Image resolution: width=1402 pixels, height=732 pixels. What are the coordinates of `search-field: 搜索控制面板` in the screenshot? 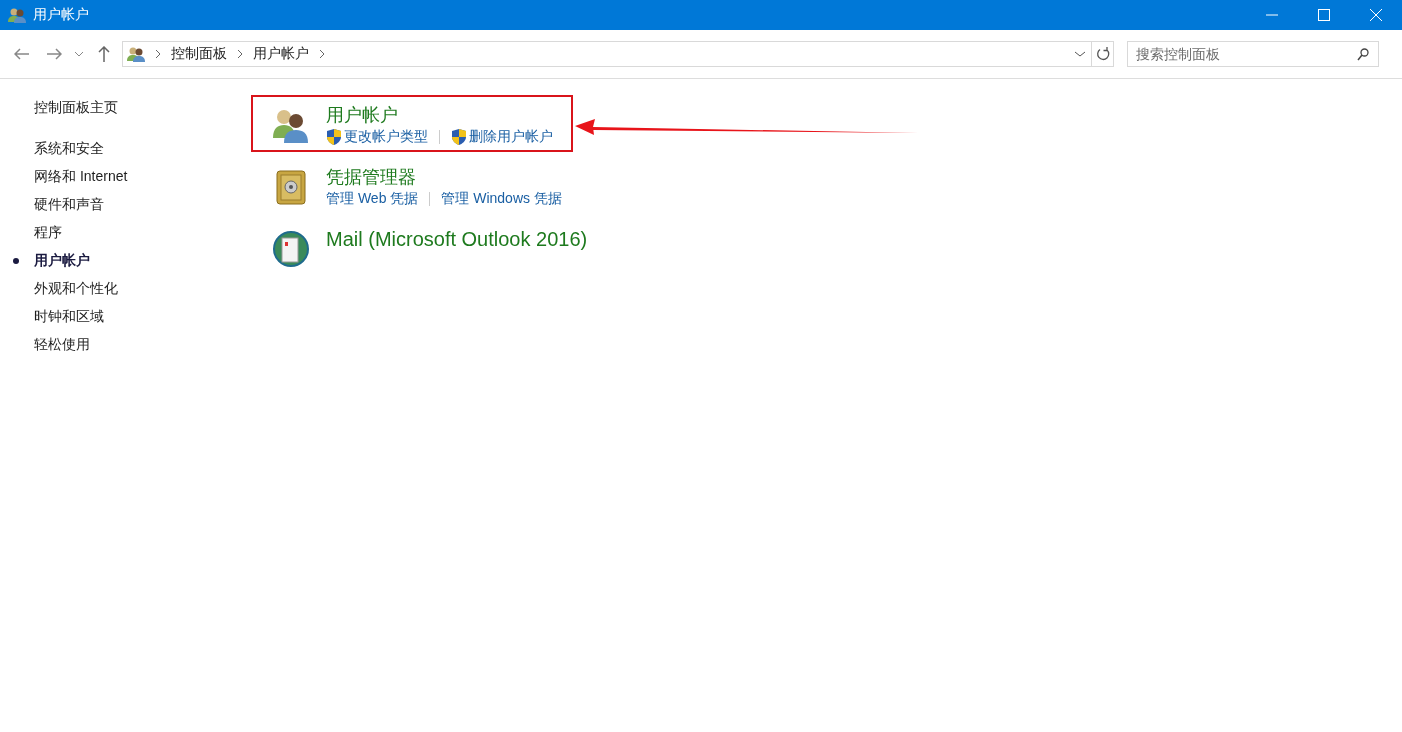 It's located at (1253, 54).